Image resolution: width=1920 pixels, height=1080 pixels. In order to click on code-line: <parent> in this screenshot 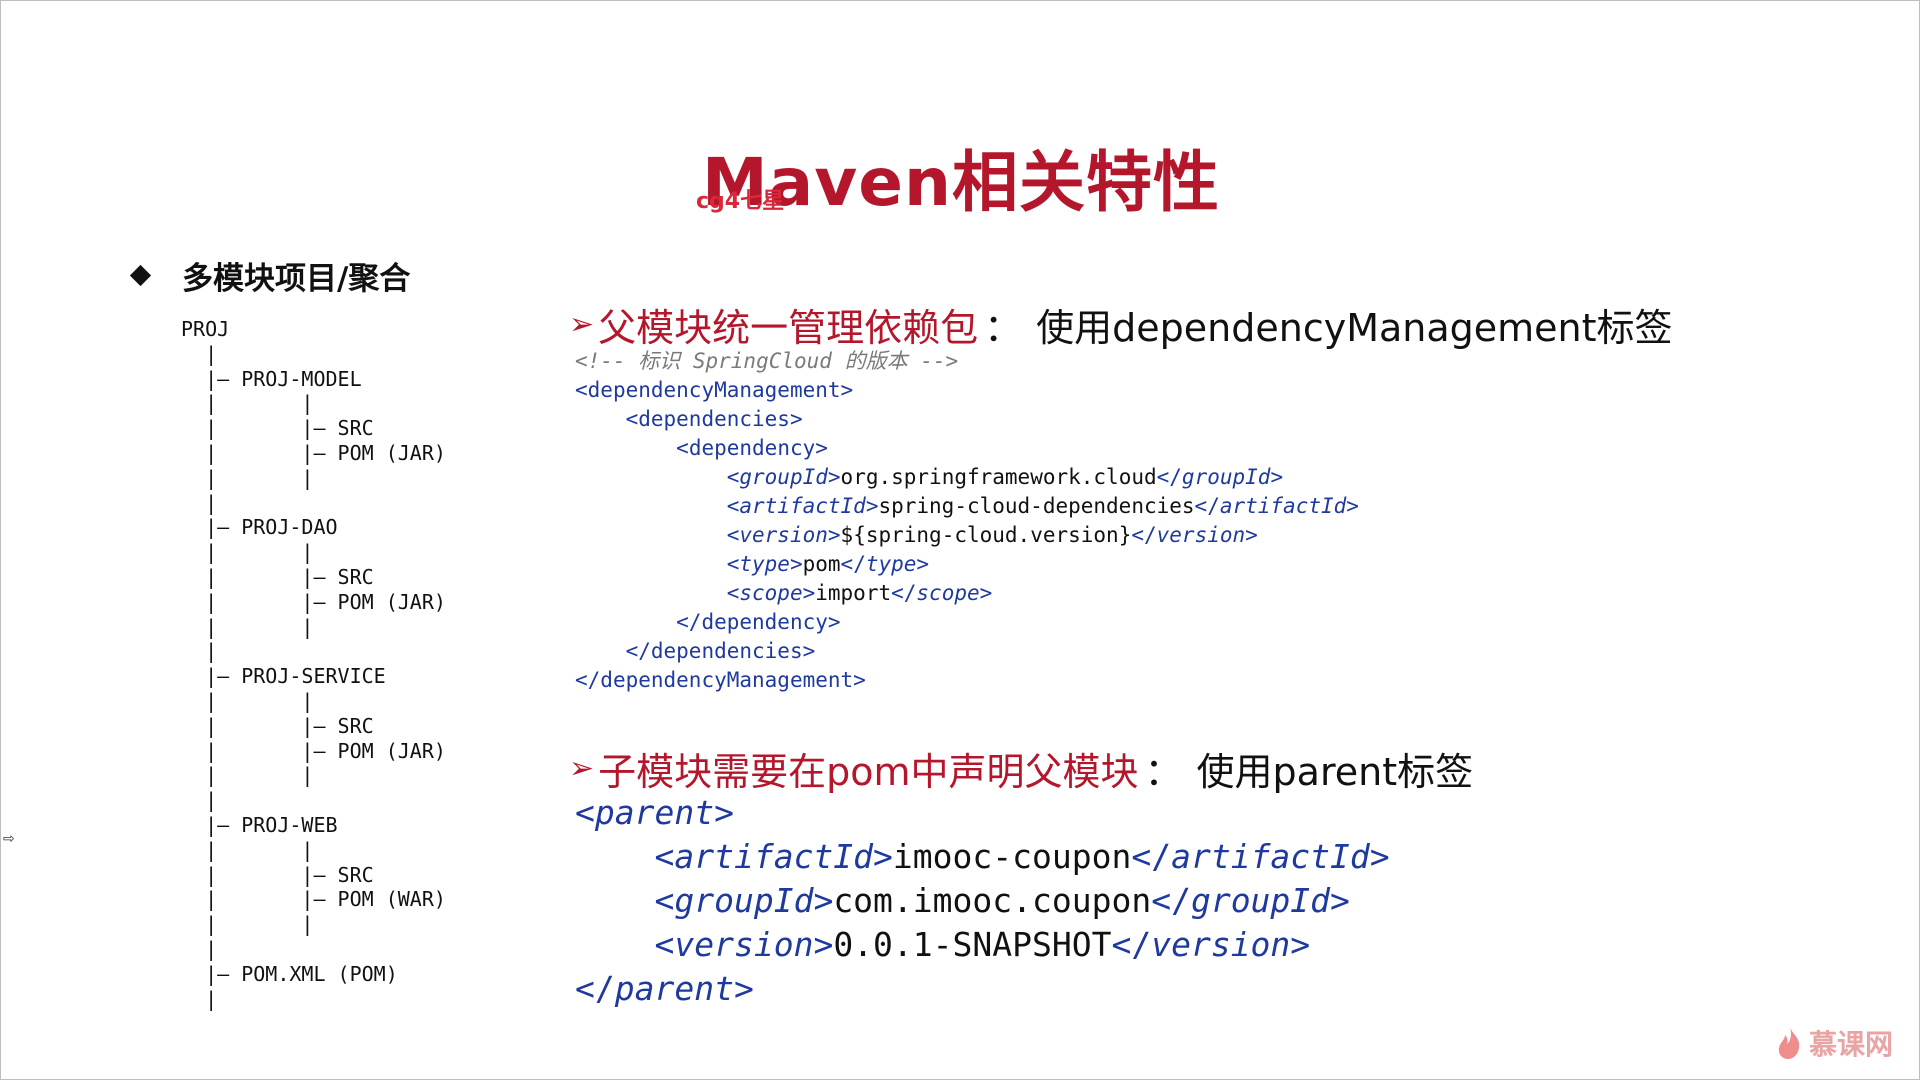, I will do `click(654, 812)`.